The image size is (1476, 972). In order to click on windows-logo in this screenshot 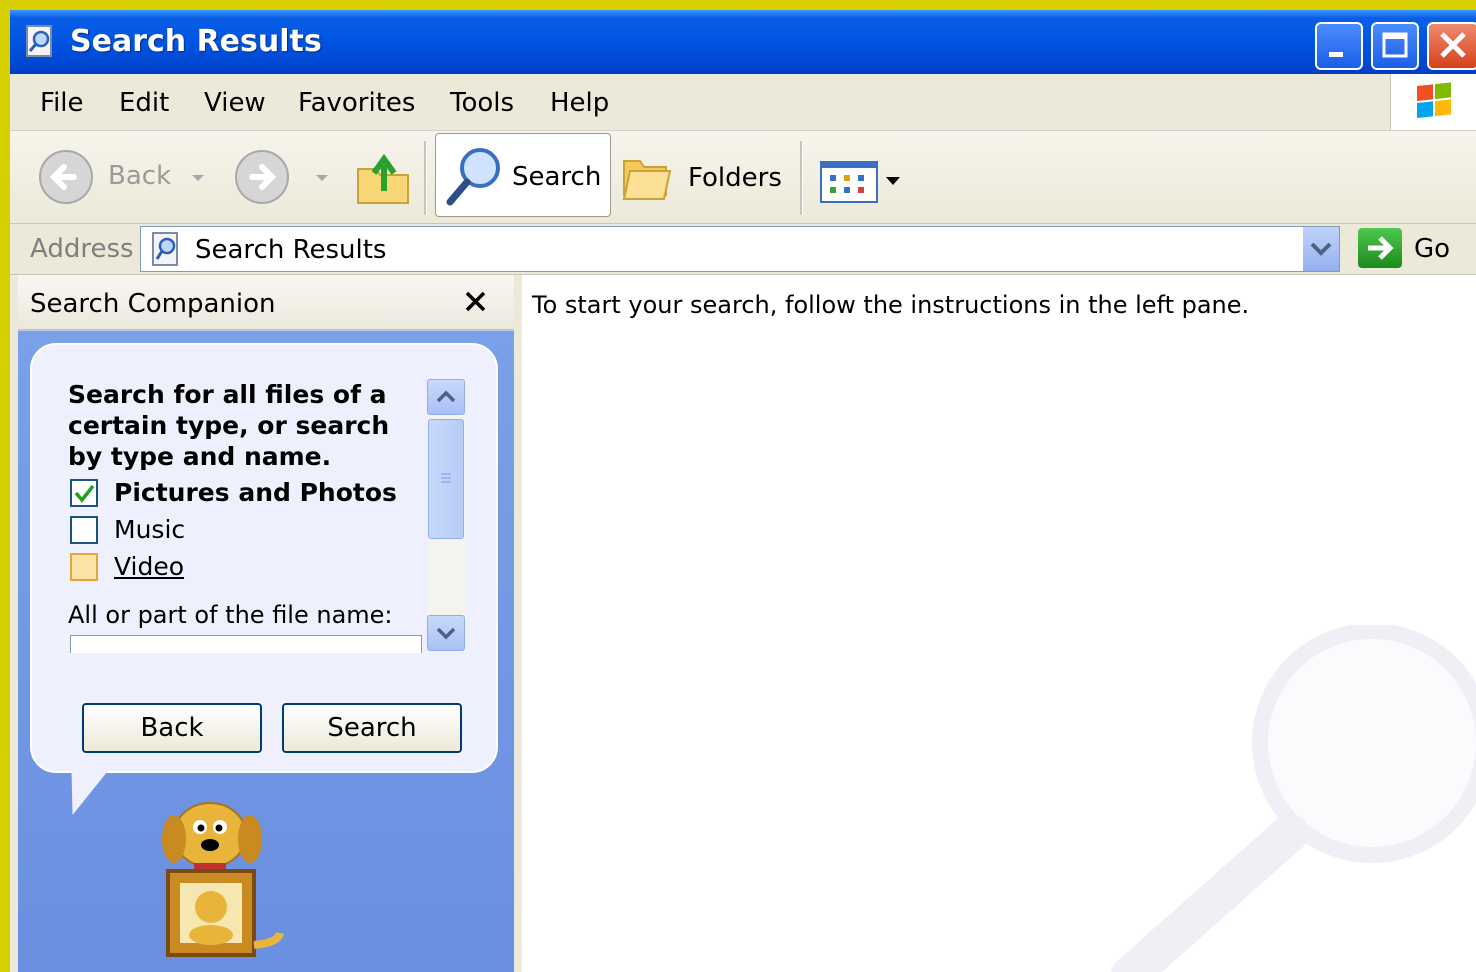, I will do `click(1433, 102)`.